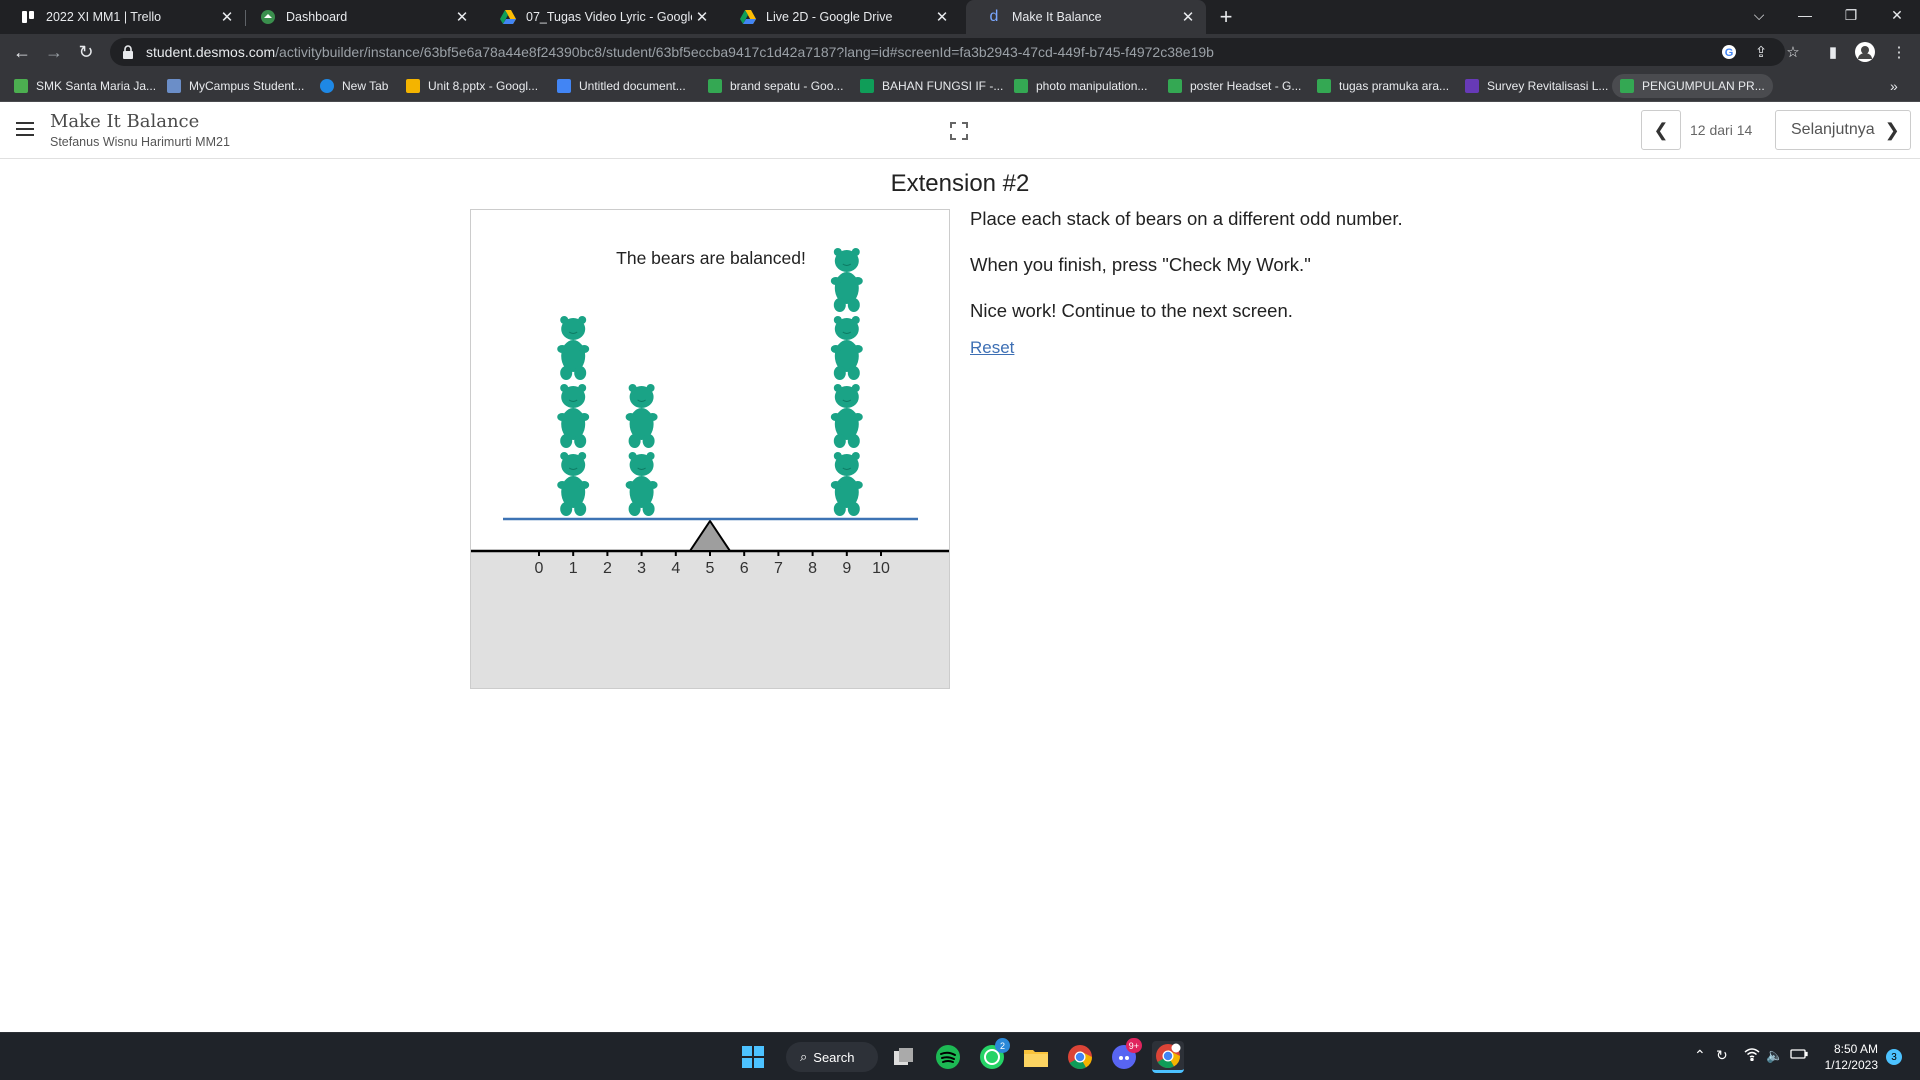 The image size is (1920, 1080). I want to click on discord-icon: 9+, so click(1125, 1055).